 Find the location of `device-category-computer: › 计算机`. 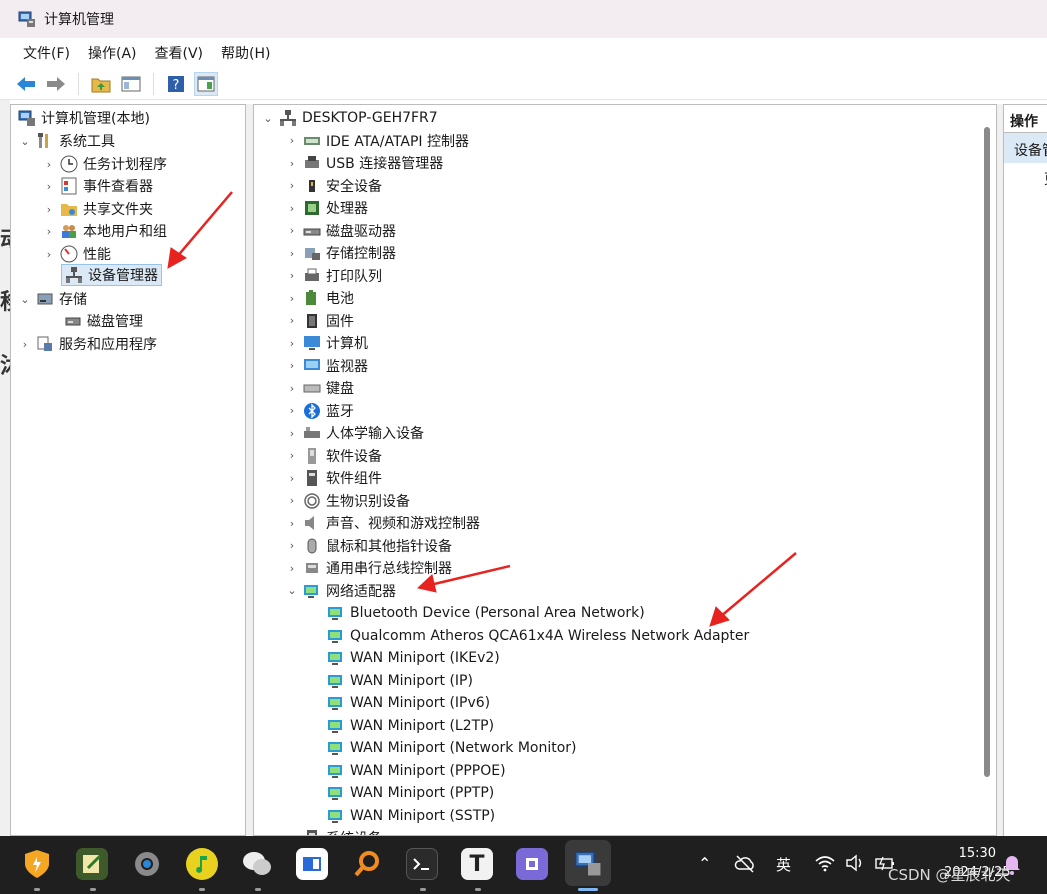

device-category-computer: › 计算机 is located at coordinates (326, 343).